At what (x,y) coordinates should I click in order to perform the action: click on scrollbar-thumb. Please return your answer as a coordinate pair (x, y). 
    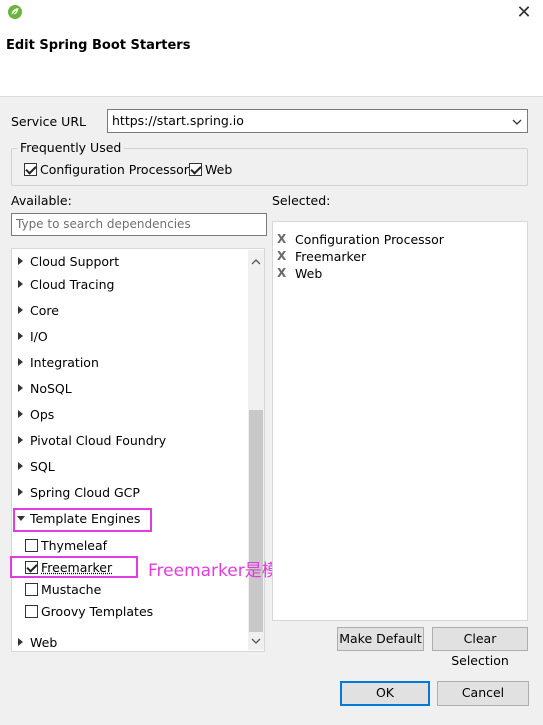
    Looking at the image, I should click on (256, 521).